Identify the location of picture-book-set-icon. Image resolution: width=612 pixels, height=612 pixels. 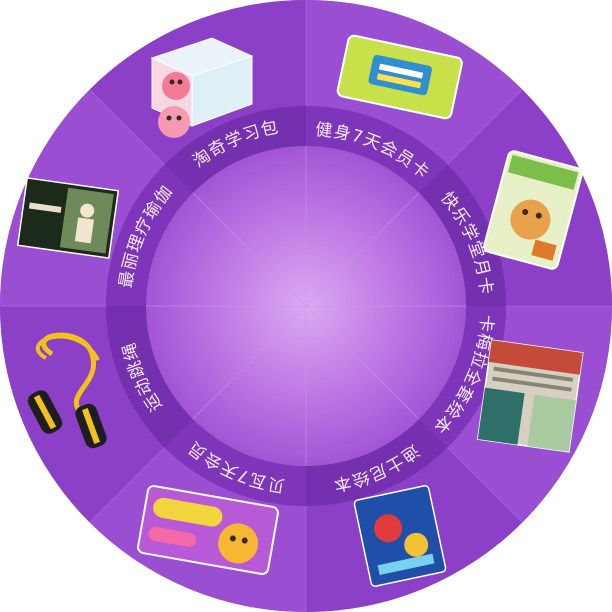
(530, 396).